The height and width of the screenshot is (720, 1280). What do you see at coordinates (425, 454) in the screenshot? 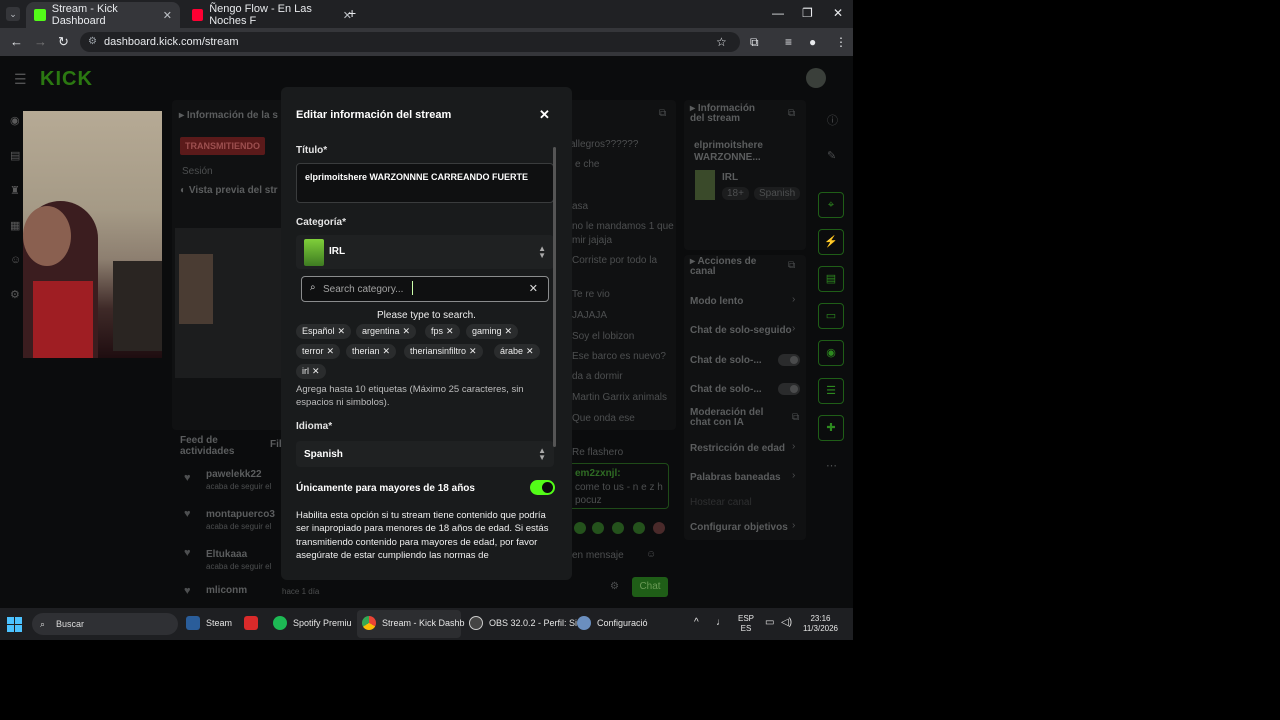
I see `language-select: Spanish ▲ ▼` at bounding box center [425, 454].